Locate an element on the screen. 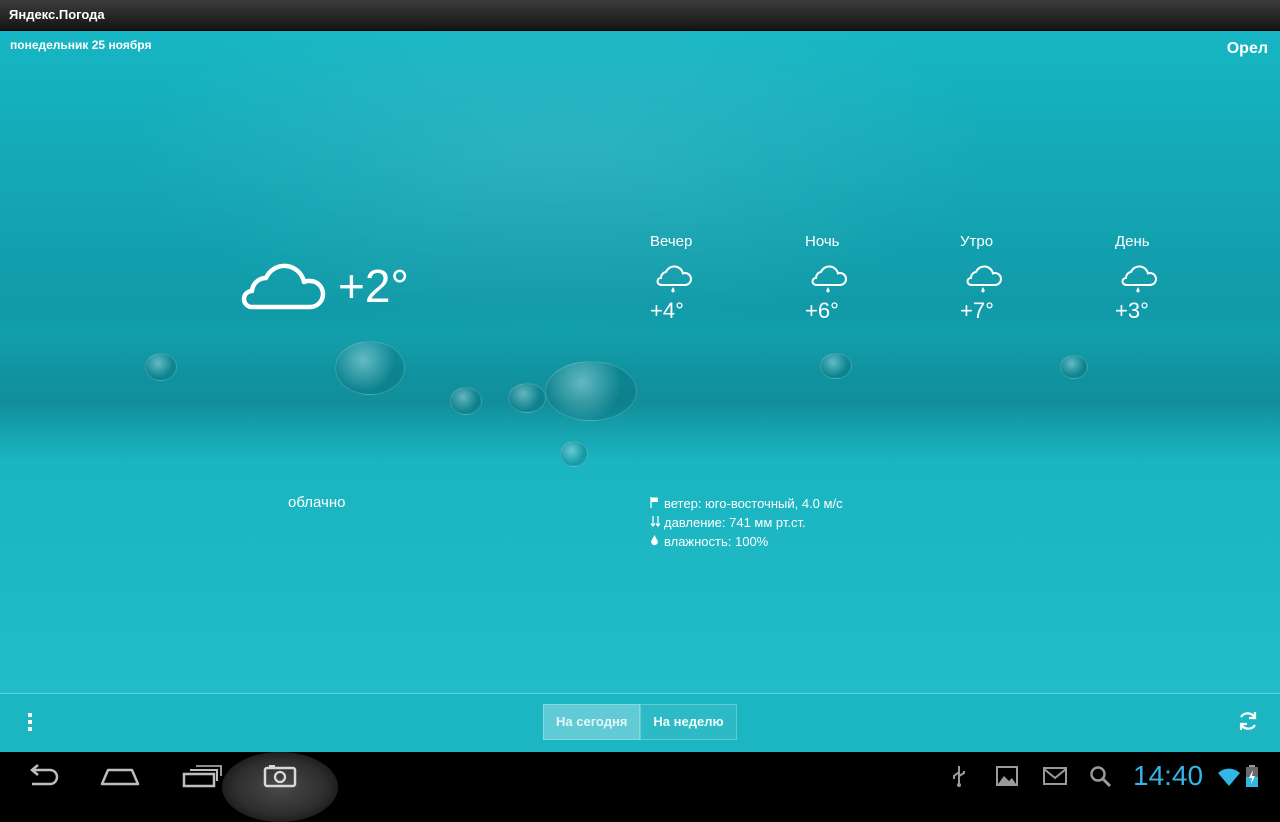 The image size is (1280, 822). forecast-temperature: +4° is located at coordinates (667, 310).